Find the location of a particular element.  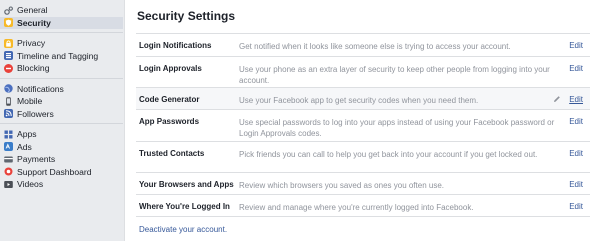

rss-icon is located at coordinates (8, 114).